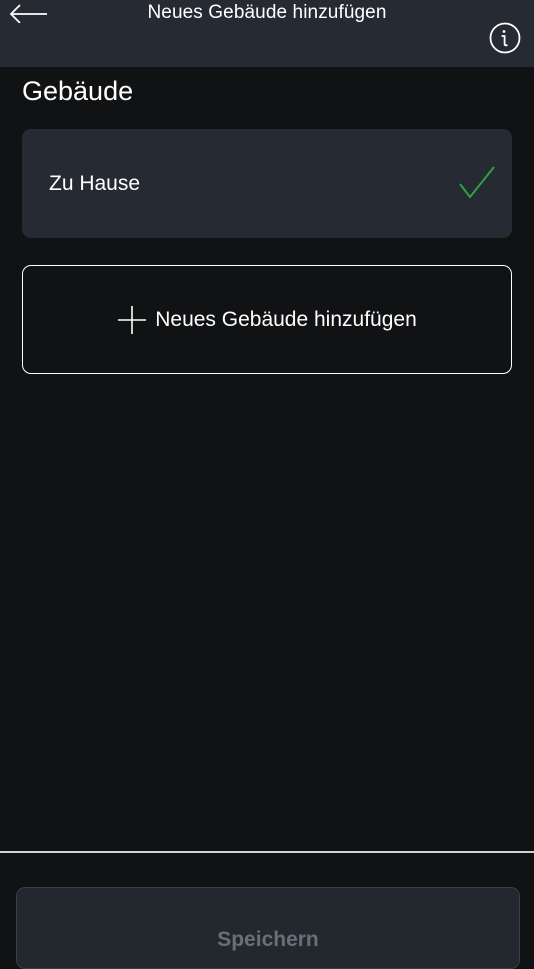 The height and width of the screenshot is (969, 534). What do you see at coordinates (78, 91) in the screenshot?
I see `section-title: Gebäude` at bounding box center [78, 91].